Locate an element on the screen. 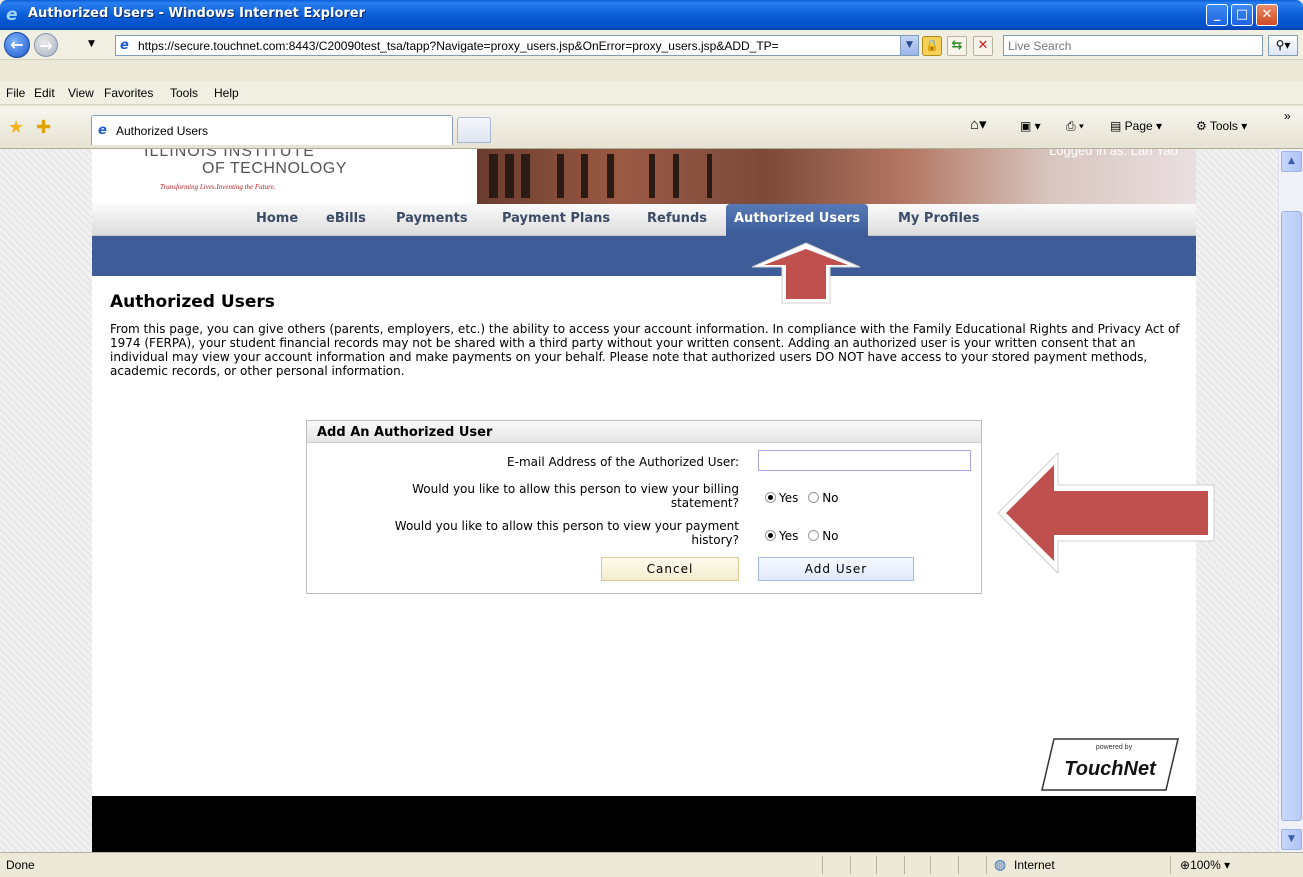  menu-view: View is located at coordinates (81, 93).